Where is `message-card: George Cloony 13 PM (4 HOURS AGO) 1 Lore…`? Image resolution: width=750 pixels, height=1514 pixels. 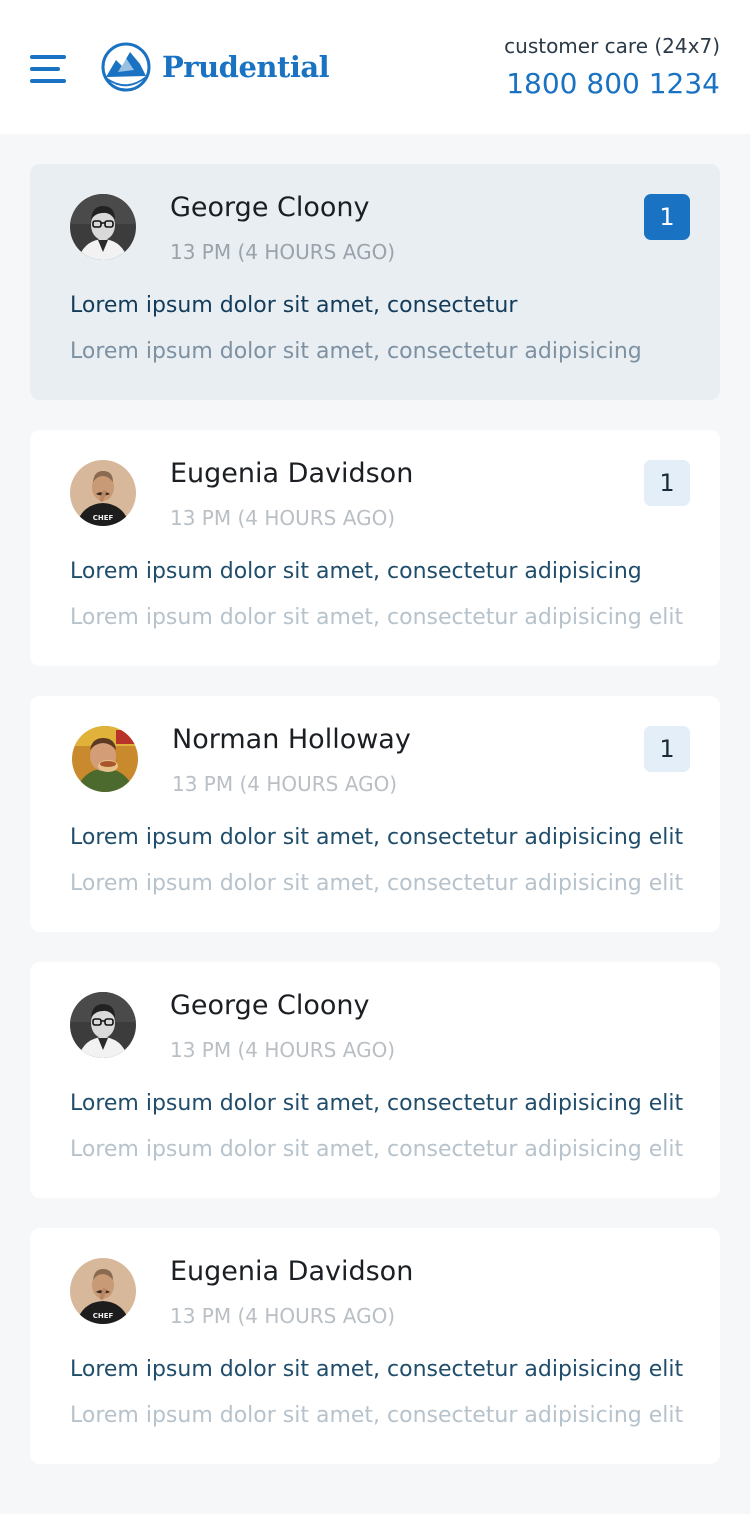
message-card: George Cloony 13 PM (4 HOURS AGO) 1 Lore… is located at coordinates (375, 282).